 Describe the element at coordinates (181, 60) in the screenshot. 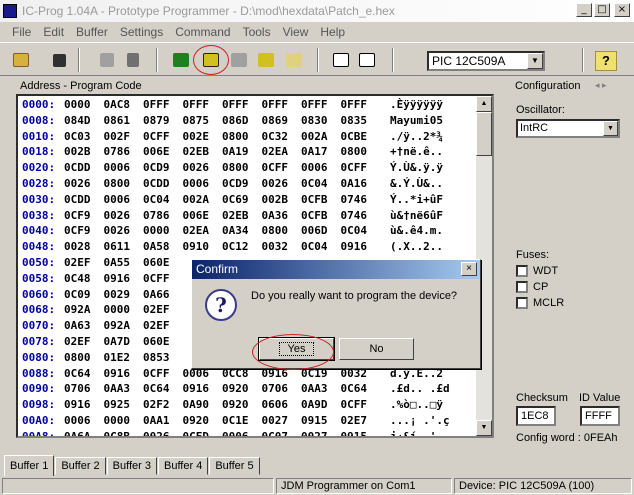

I see `read-device-icon` at that location.